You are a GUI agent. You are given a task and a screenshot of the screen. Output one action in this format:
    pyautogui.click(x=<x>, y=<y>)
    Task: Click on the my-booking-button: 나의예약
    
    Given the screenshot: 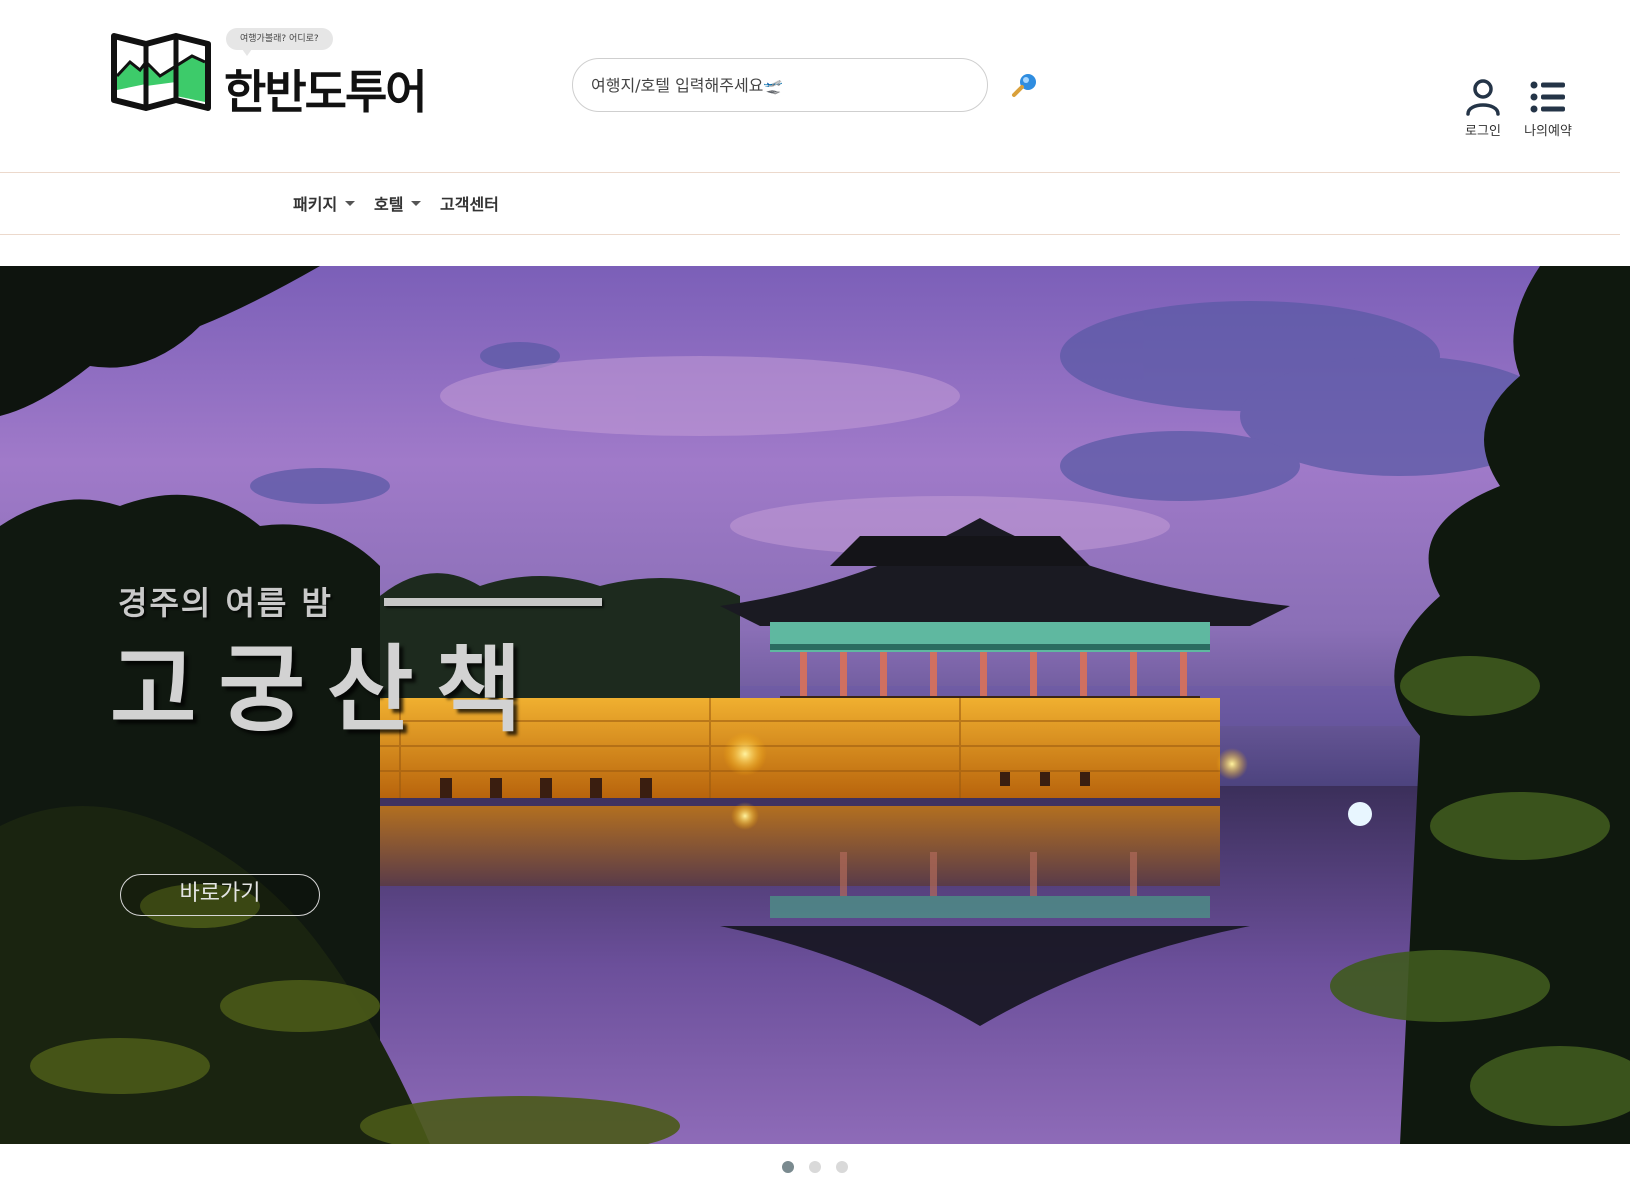 What is the action you would take?
    pyautogui.click(x=1548, y=108)
    